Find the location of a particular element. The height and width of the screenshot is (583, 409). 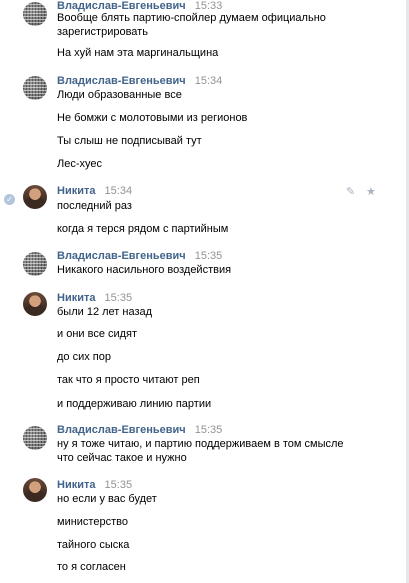

message-text: последний раз is located at coordinates (94, 206).